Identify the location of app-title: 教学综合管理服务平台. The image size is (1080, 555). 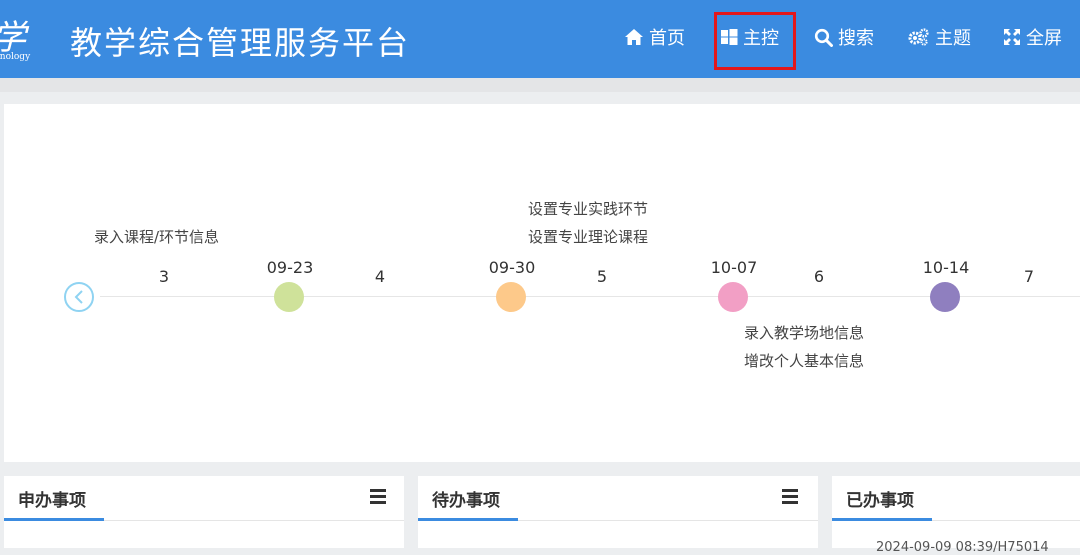
(240, 43).